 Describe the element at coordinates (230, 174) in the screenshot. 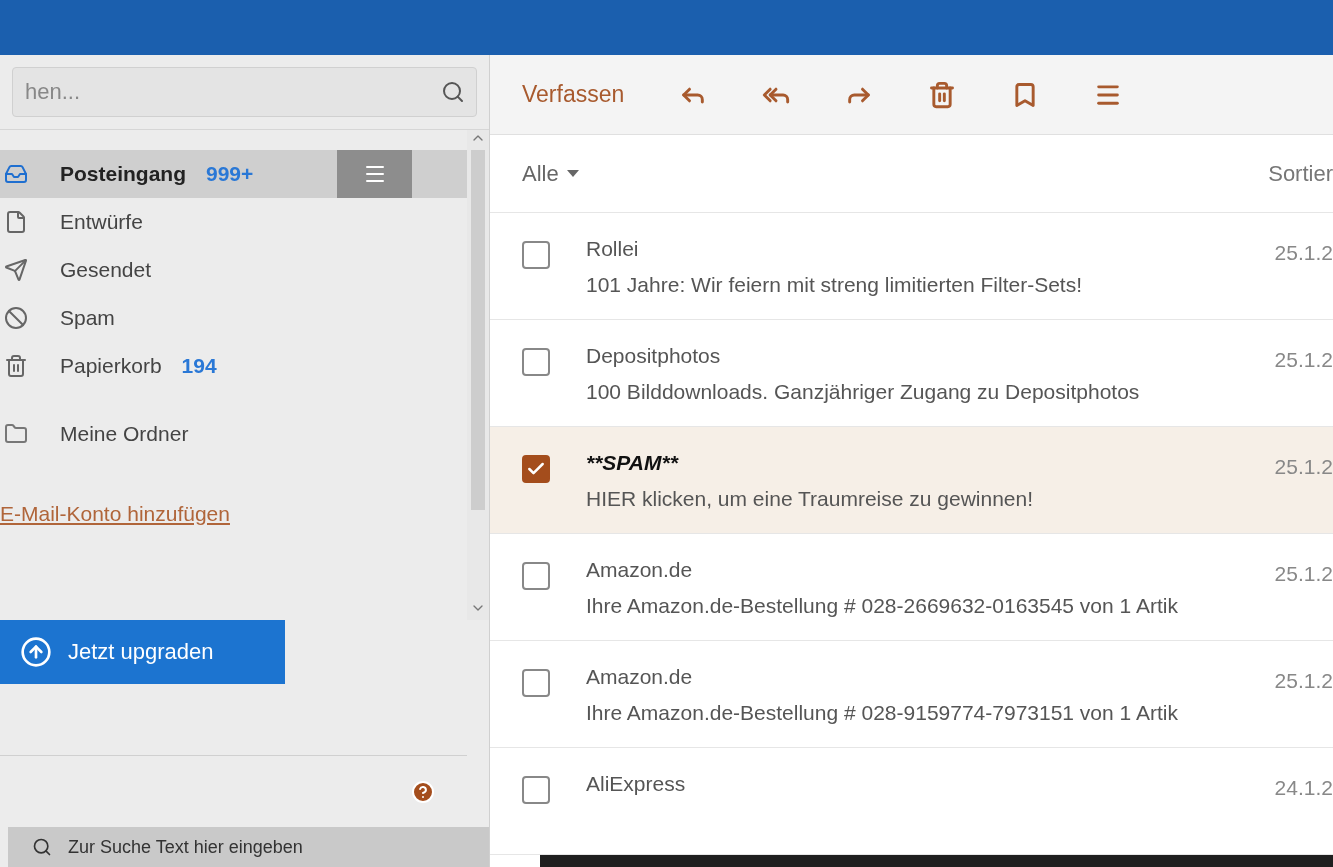

I see `unread-count: 999+` at that location.